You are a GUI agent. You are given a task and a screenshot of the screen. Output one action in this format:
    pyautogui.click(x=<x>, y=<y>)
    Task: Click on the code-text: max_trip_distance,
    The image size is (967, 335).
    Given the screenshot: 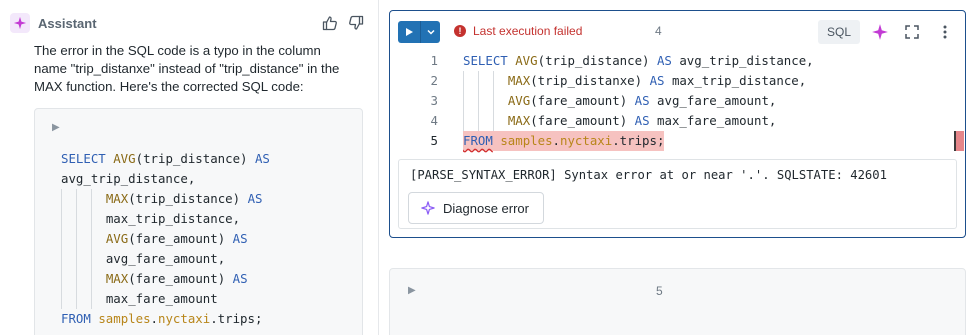 What is the action you would take?
    pyautogui.click(x=150, y=218)
    